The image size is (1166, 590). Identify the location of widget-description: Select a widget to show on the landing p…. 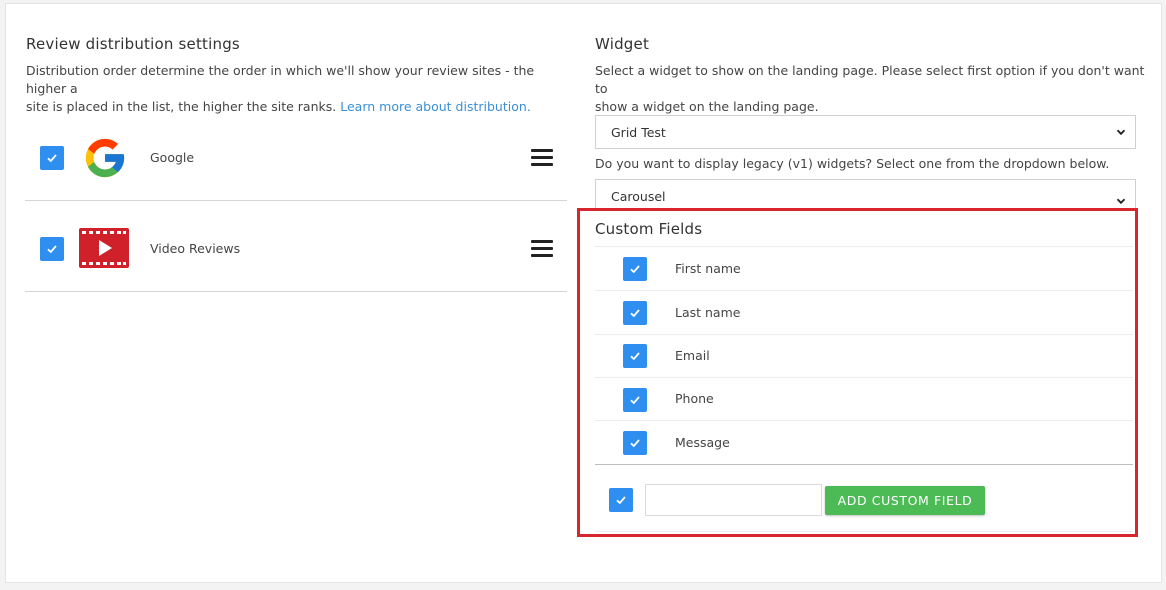
(870, 89).